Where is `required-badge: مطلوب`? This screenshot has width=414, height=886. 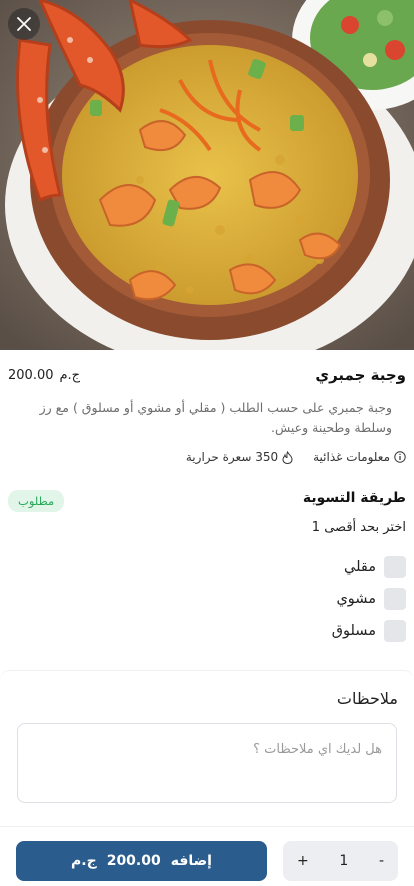 required-badge: مطلوب is located at coordinates (36, 501).